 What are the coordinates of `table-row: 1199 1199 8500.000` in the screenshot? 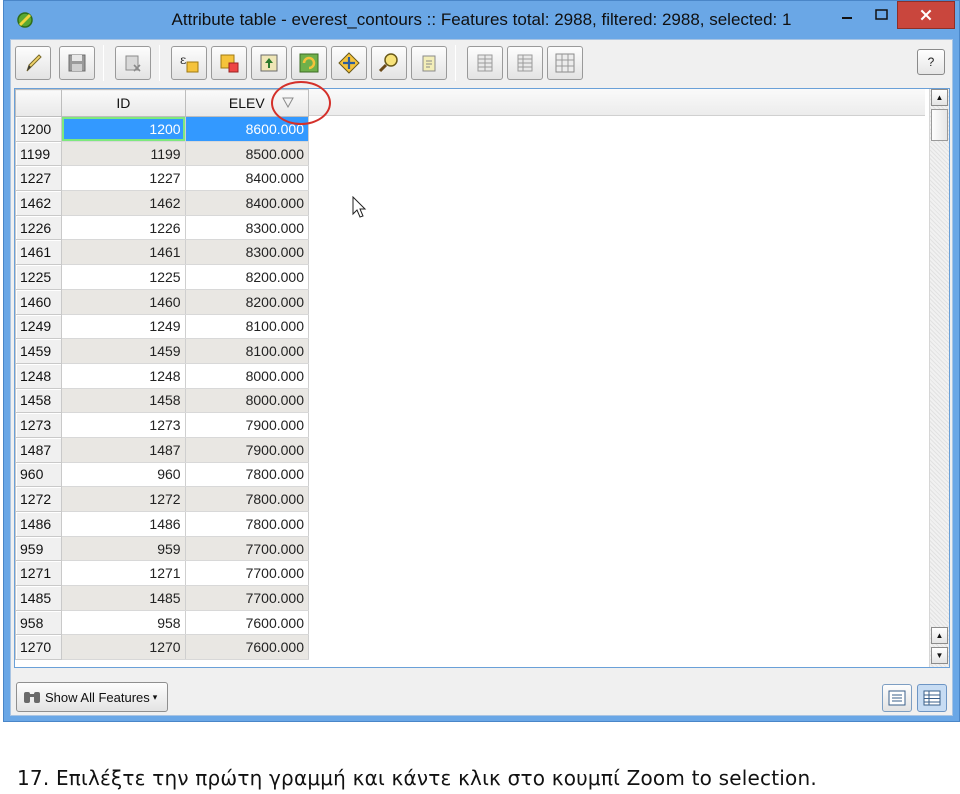 It's located at (162, 153).